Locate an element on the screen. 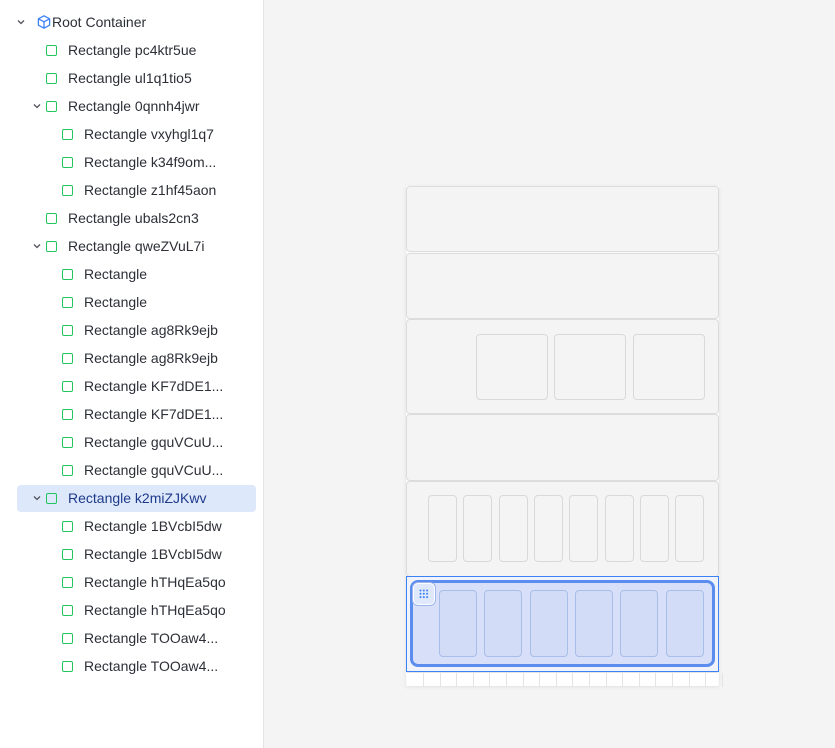  layer-row: Rectangle pc4ktr5ue is located at coordinates (136, 50).